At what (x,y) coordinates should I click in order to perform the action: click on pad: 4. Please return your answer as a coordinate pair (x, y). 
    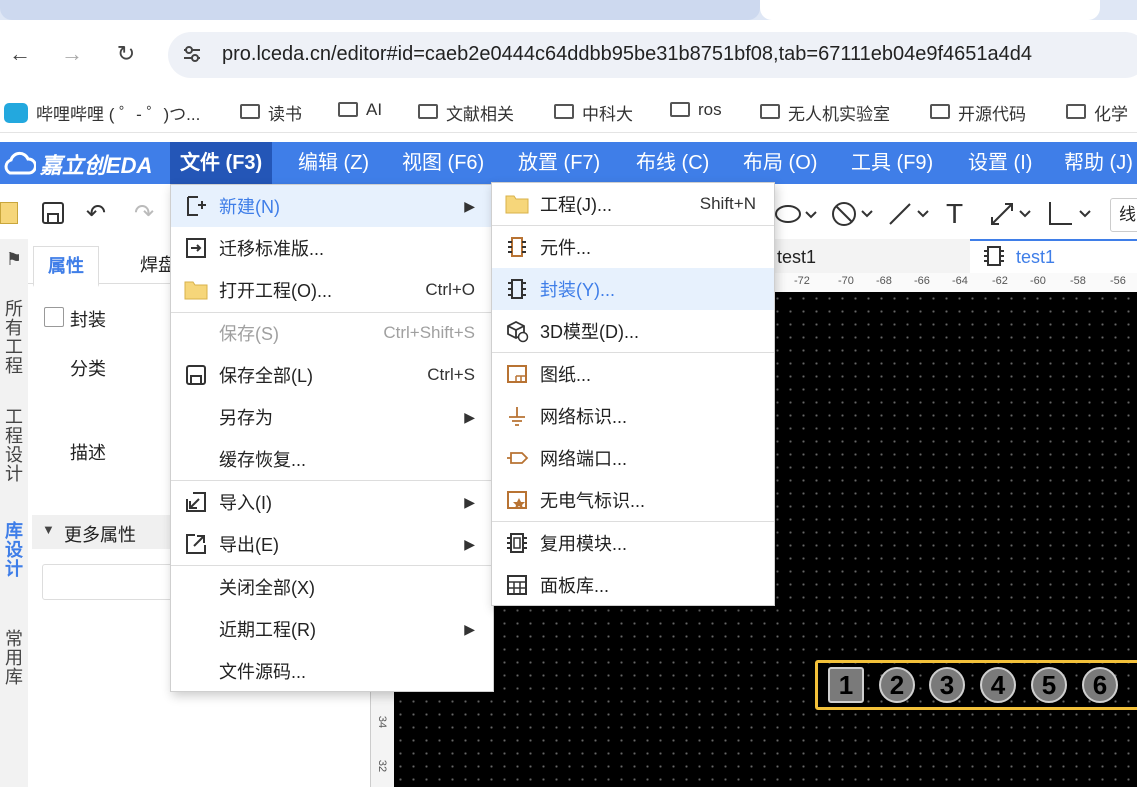
    Looking at the image, I should click on (998, 685).